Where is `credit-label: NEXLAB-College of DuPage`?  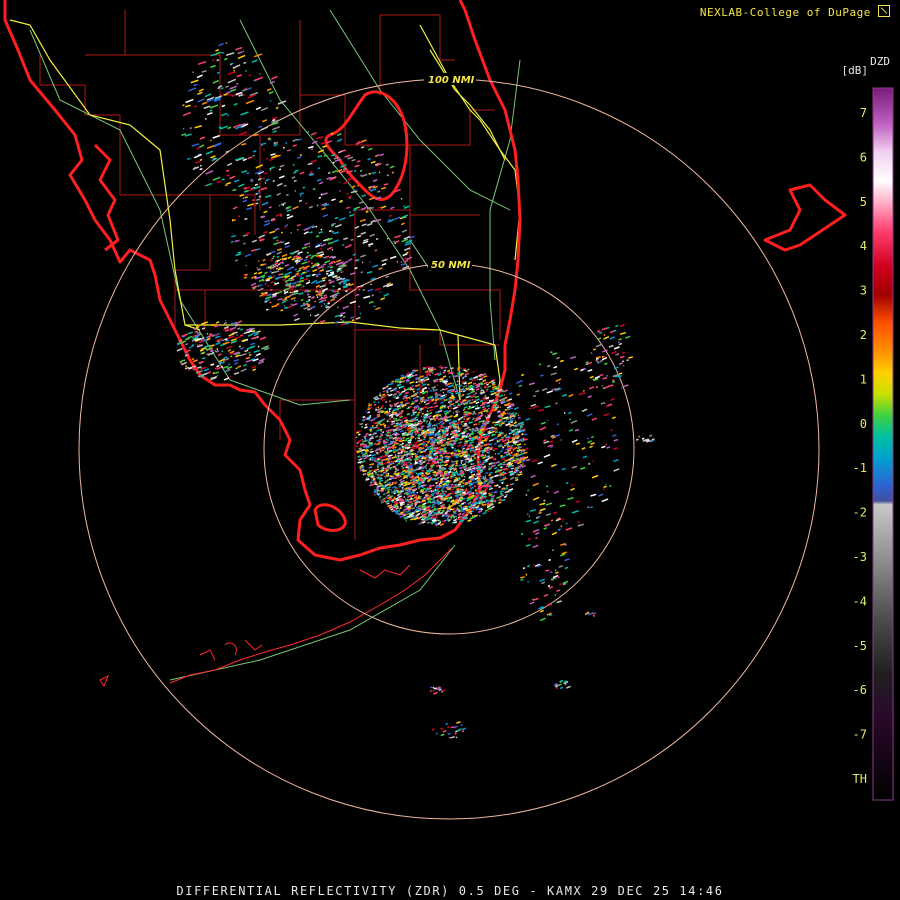
credit-label: NEXLAB-College of DuPage is located at coordinates (785, 12).